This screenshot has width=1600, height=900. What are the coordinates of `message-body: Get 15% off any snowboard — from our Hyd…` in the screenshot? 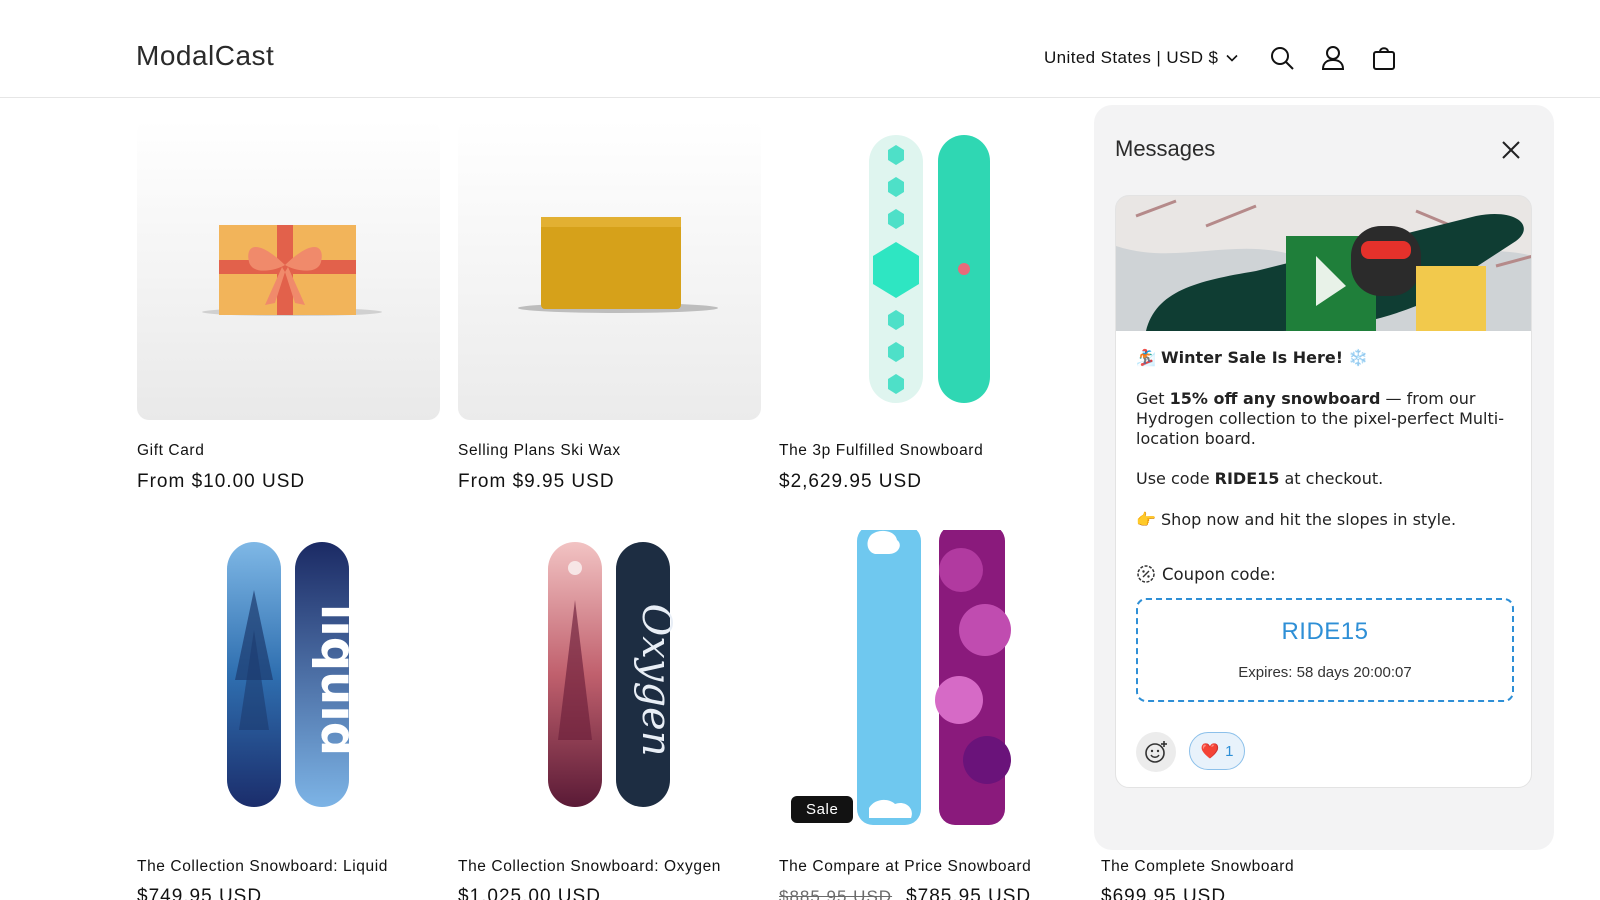 It's located at (1326, 419).